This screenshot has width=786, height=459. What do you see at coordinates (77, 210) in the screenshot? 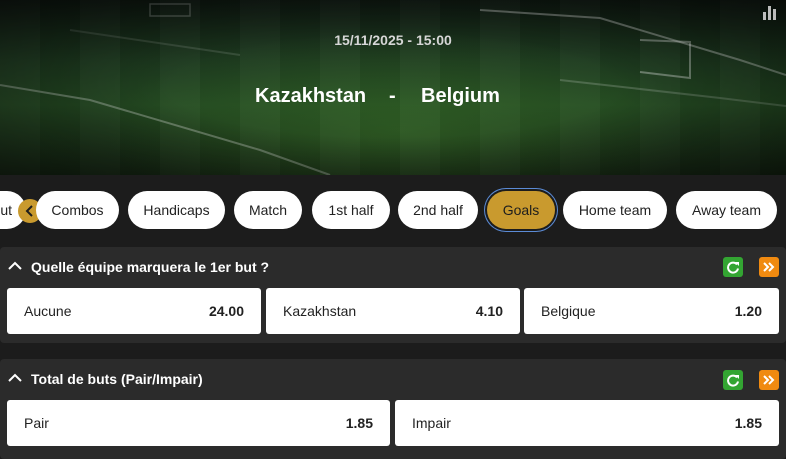
I see `tab-combos: Combos` at bounding box center [77, 210].